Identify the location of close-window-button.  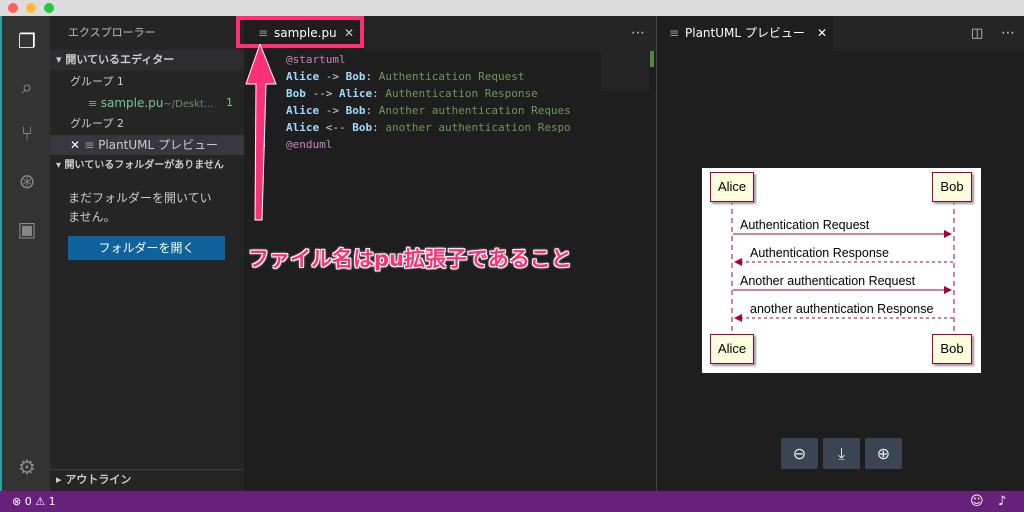
(13, 8).